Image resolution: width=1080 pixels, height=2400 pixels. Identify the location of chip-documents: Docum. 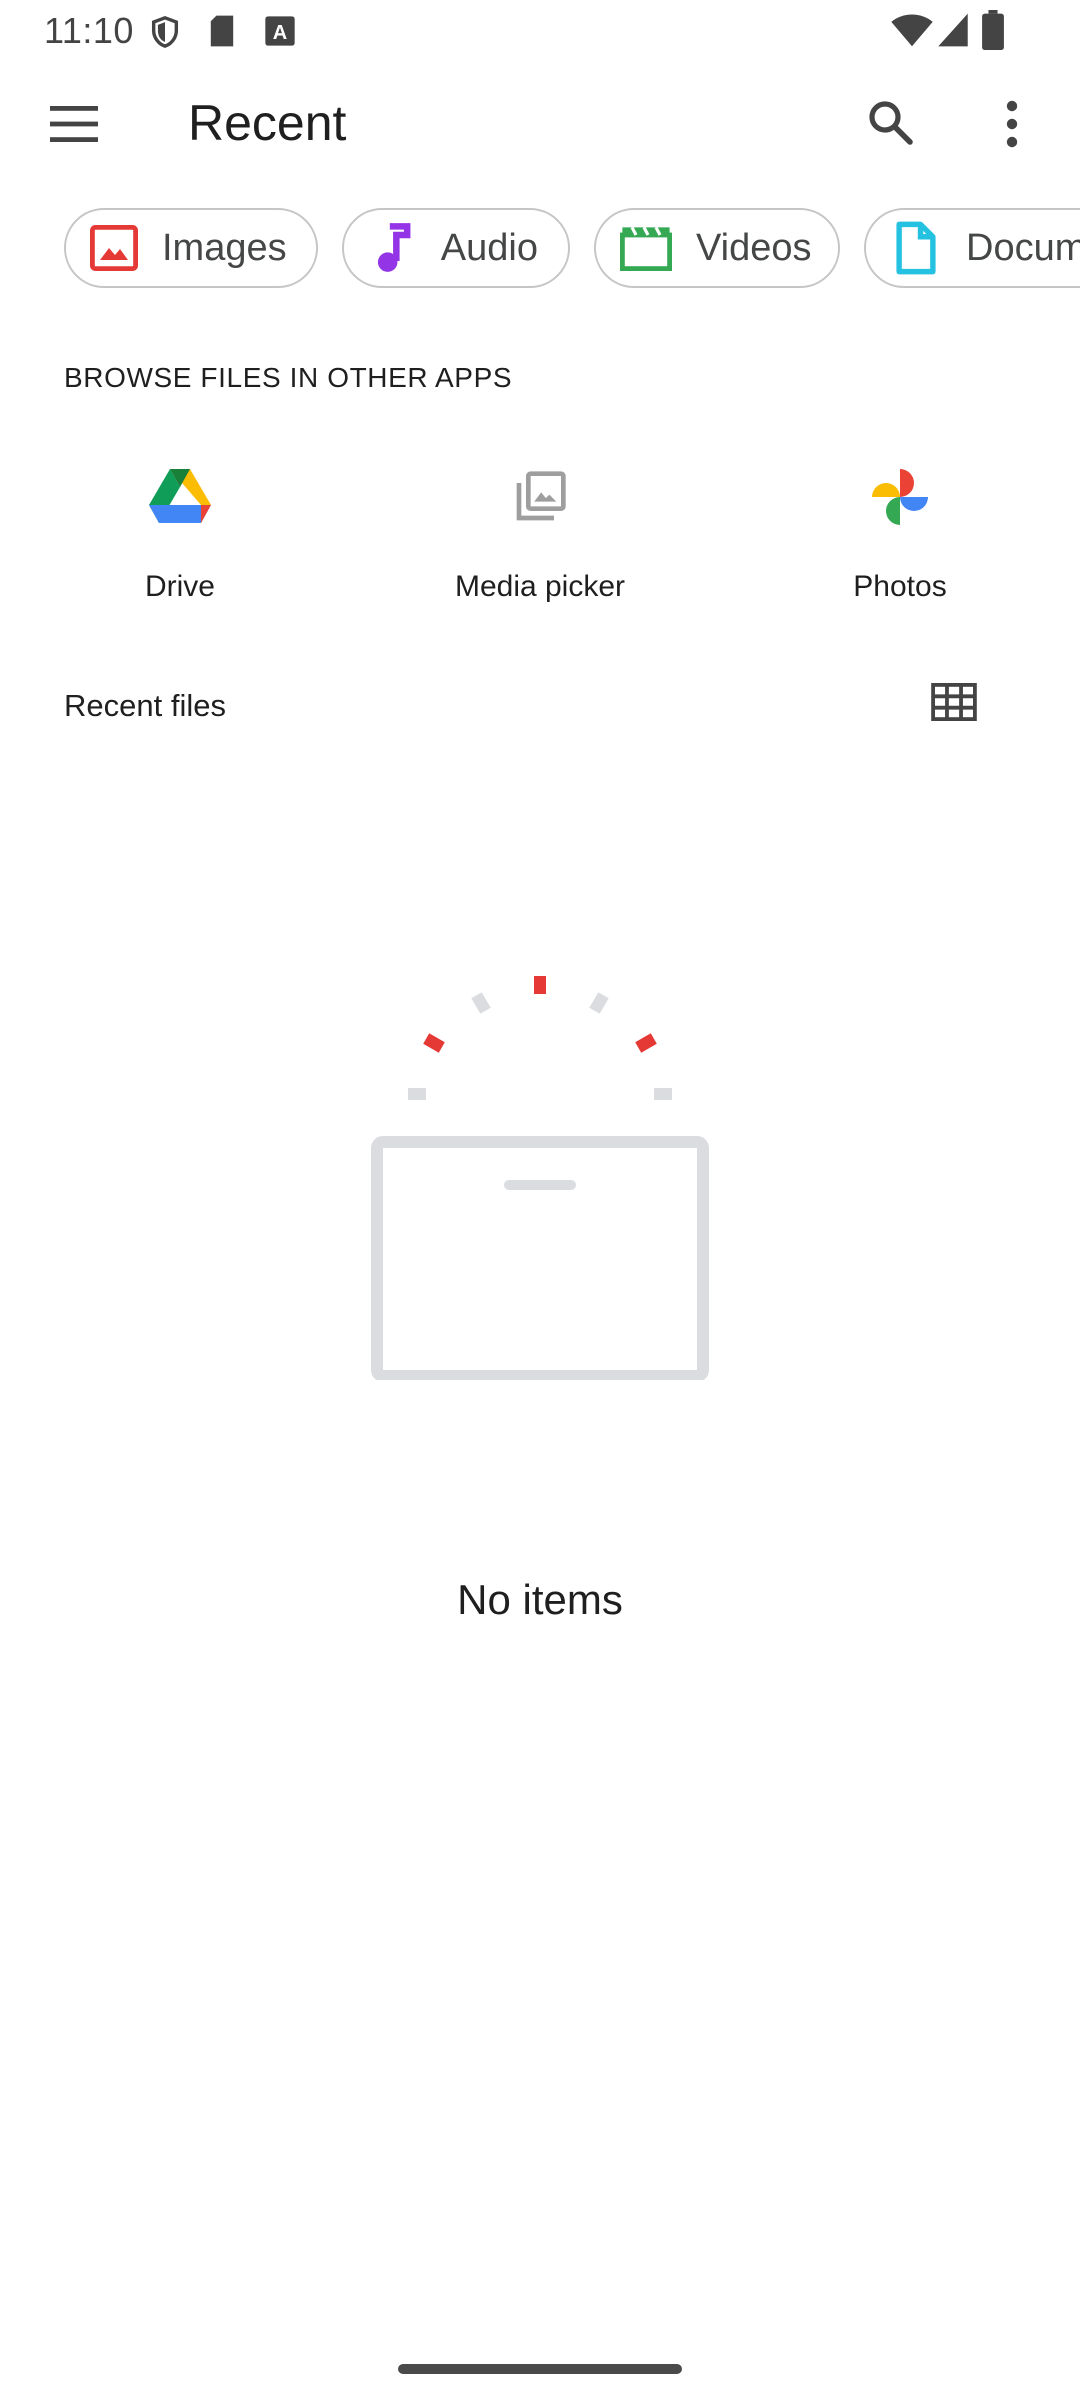
(972, 248).